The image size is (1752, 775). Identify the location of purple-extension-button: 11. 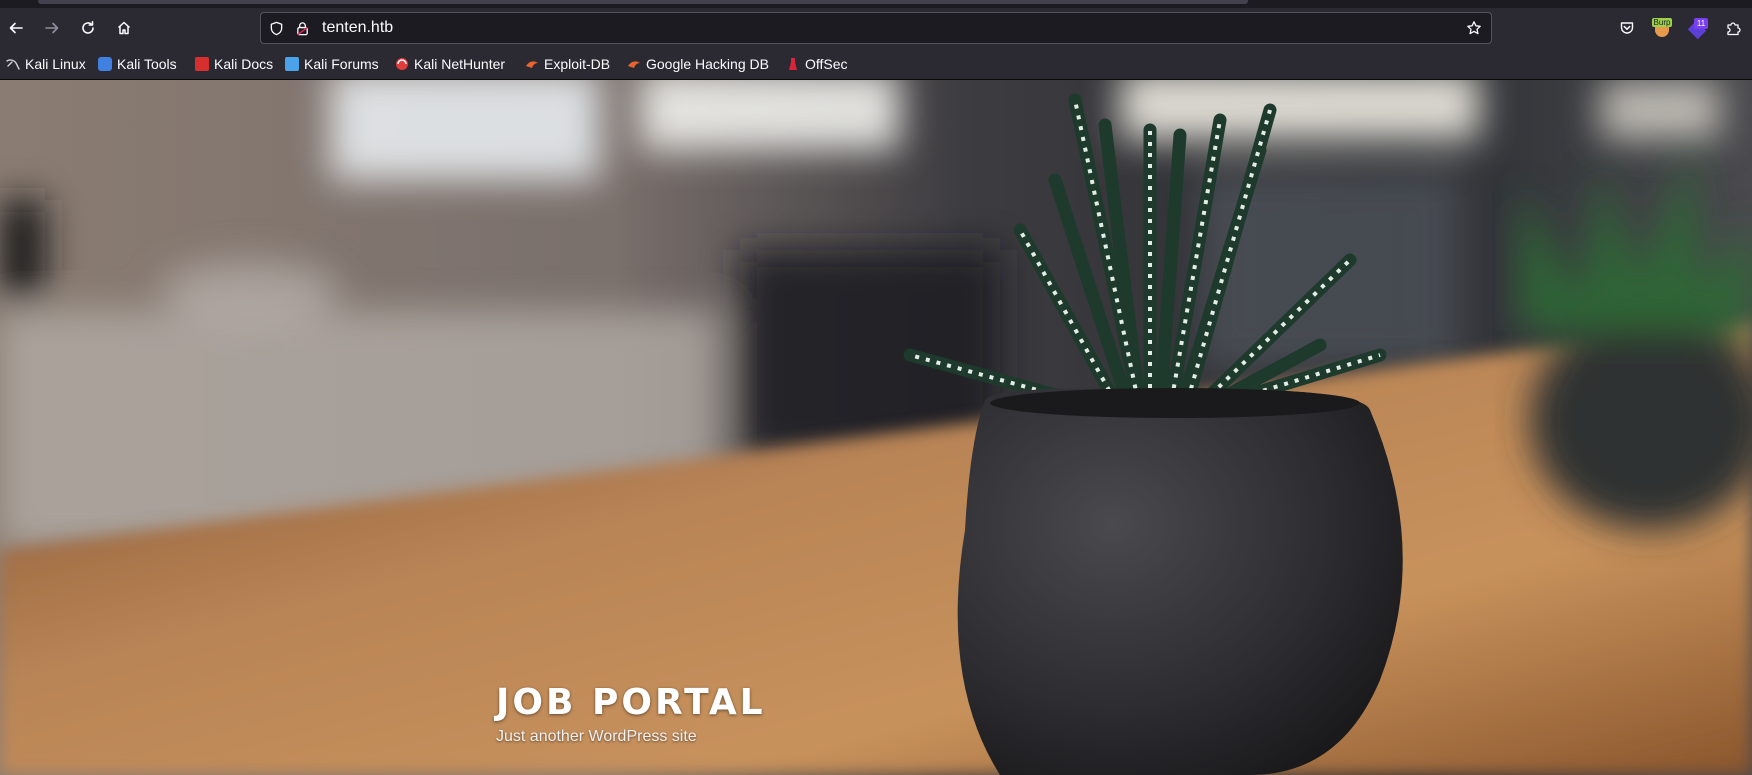
(1698, 28).